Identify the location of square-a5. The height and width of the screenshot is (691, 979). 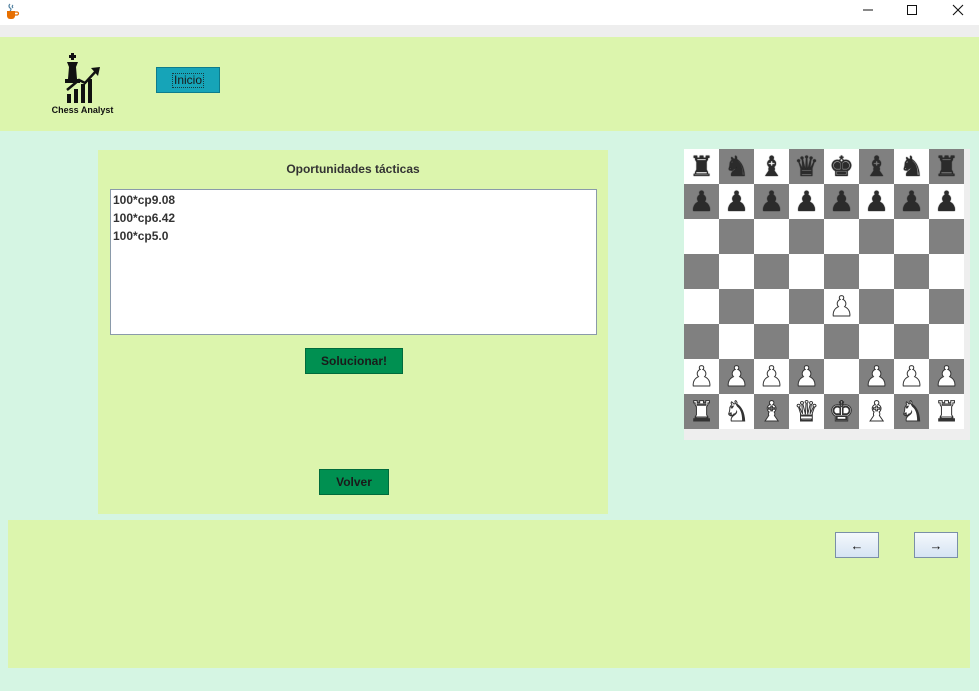
(701, 271).